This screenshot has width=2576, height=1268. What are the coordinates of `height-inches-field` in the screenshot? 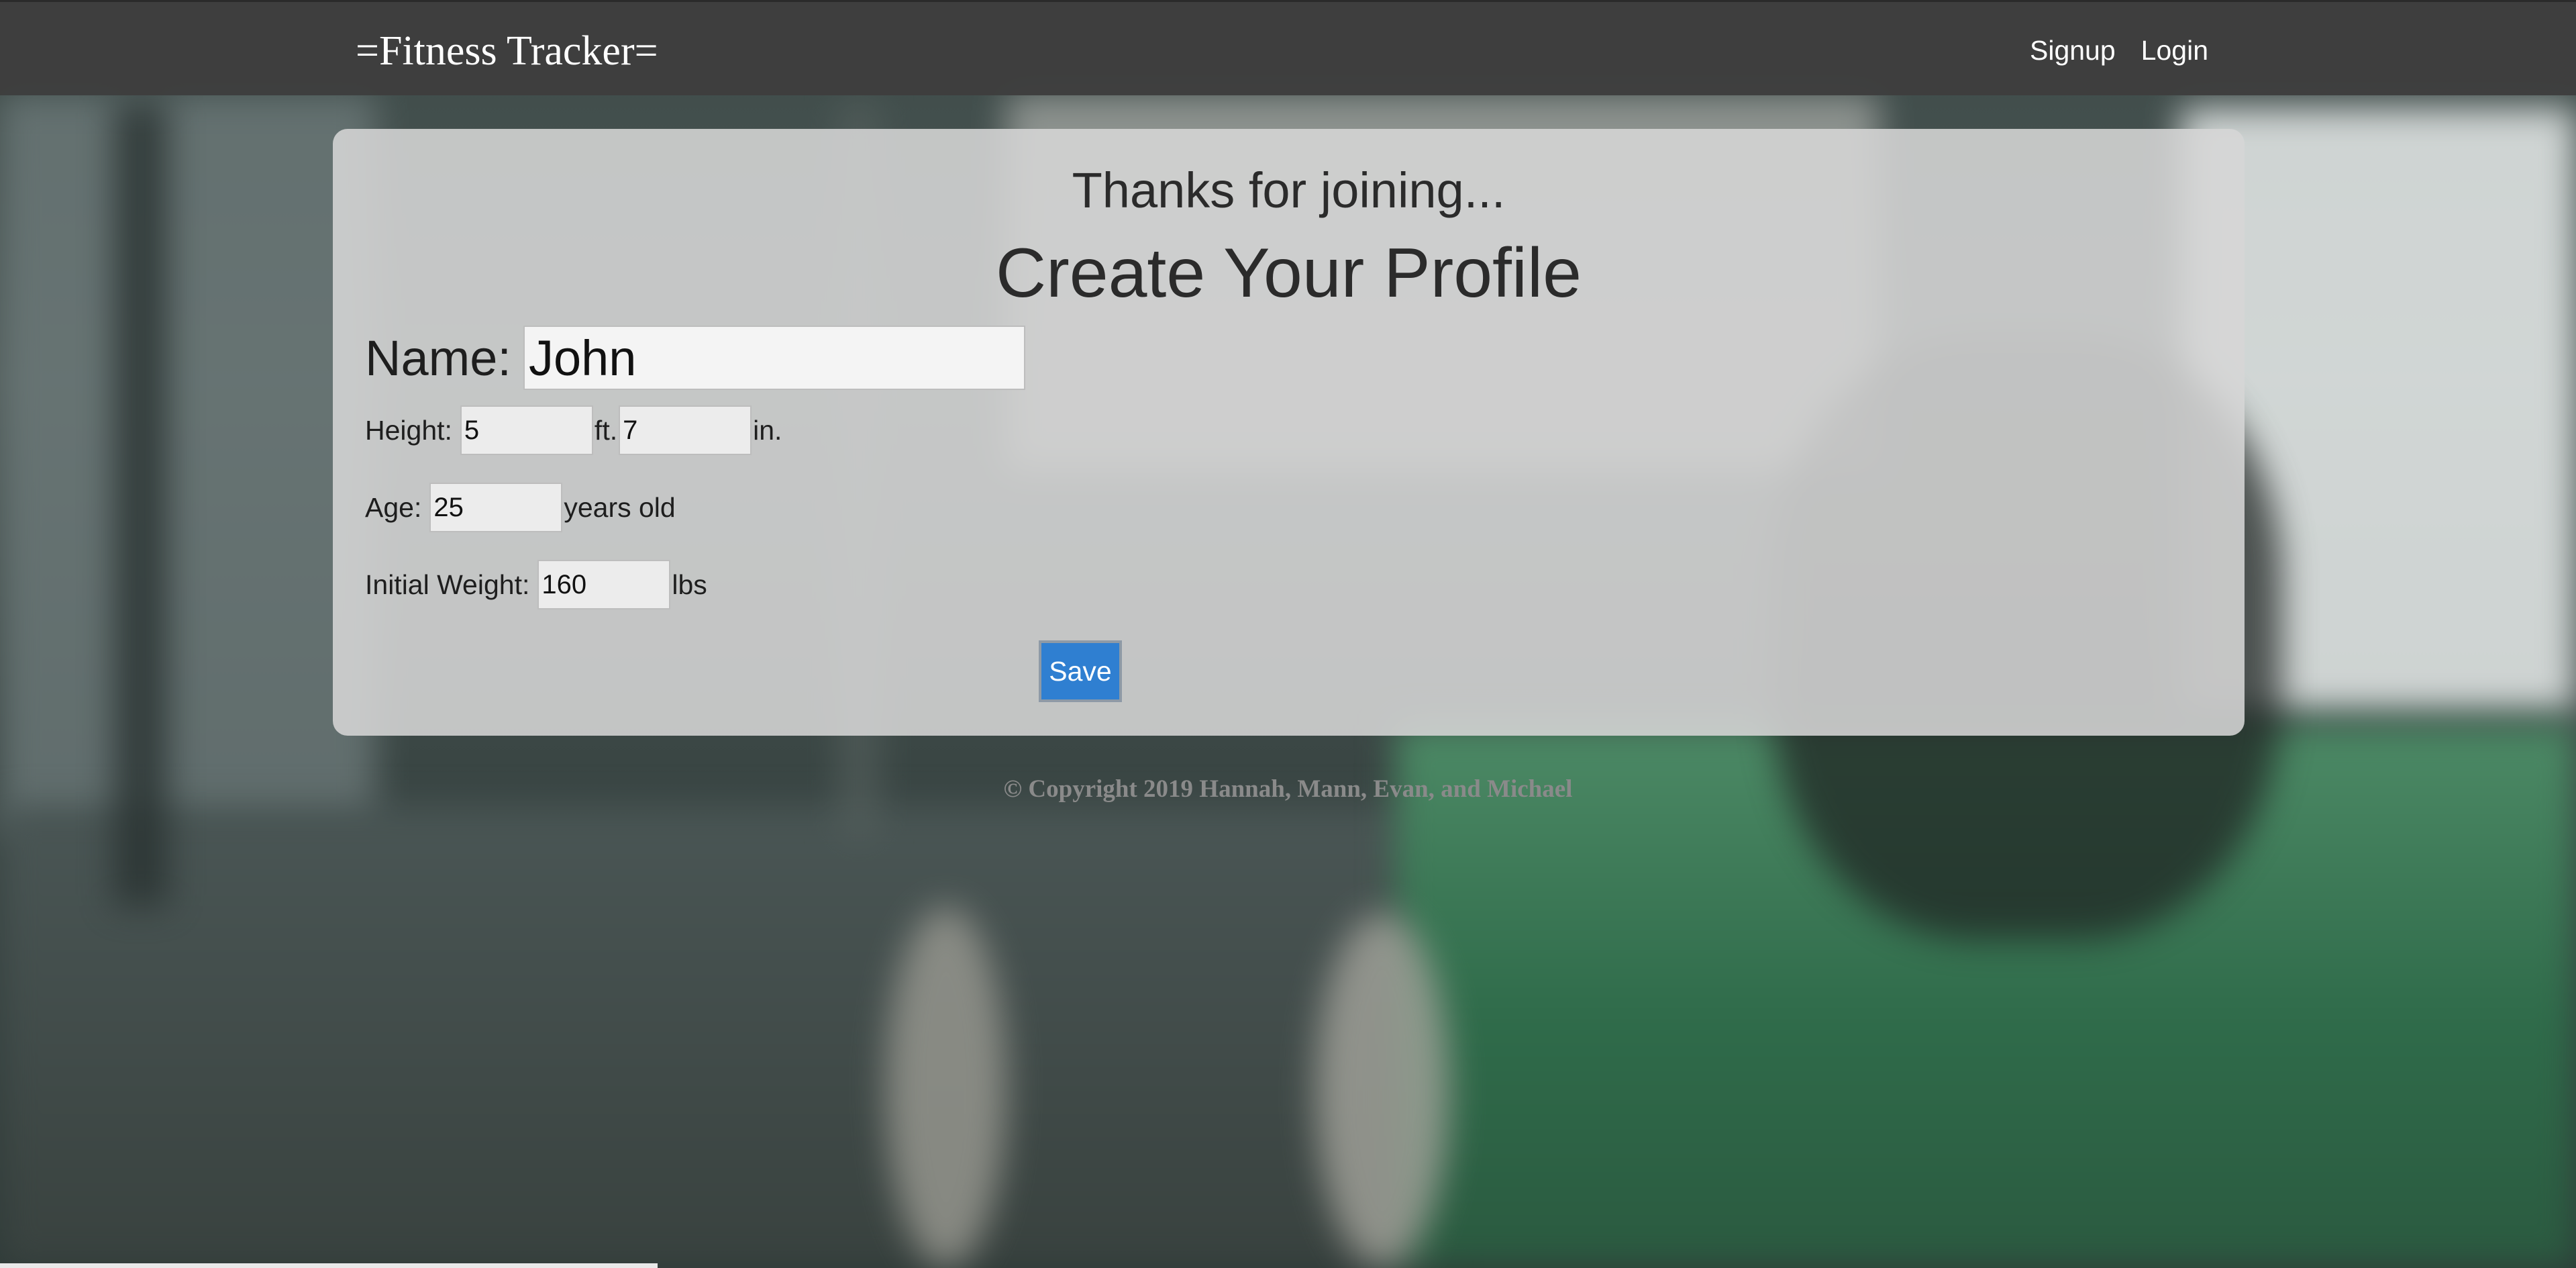 It's located at (685, 430).